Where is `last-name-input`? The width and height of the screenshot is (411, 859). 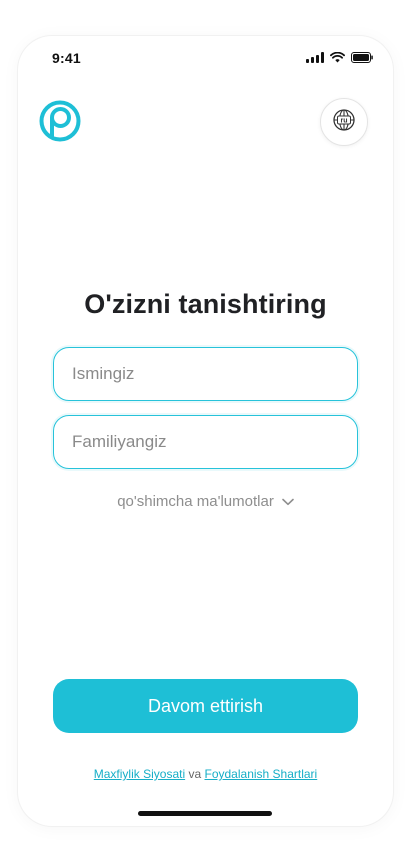 last-name-input is located at coordinates (205, 442).